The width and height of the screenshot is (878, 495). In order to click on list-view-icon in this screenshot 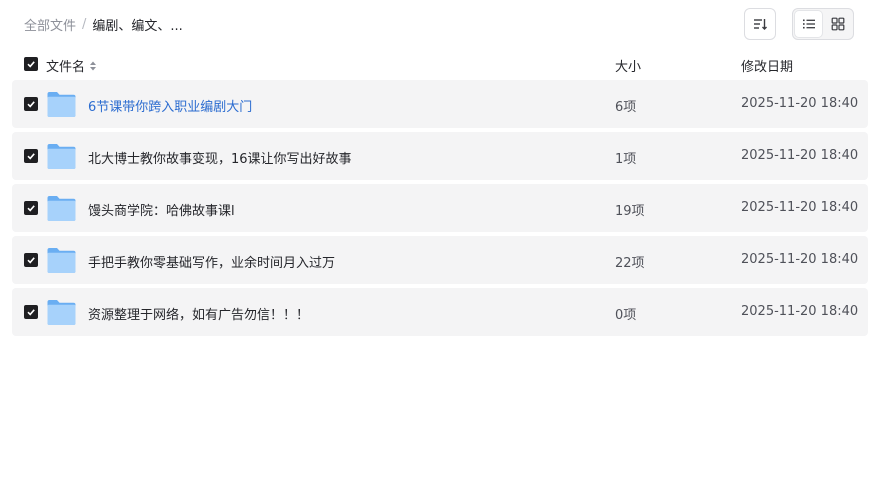, I will do `click(808, 24)`.